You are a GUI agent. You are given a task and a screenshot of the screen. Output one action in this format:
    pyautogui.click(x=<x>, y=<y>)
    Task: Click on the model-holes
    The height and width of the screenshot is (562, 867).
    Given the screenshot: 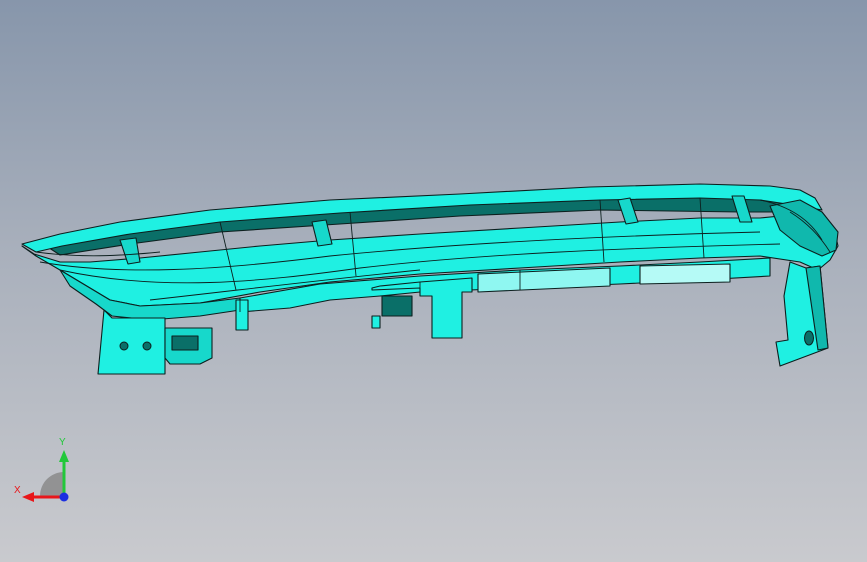 What is the action you would take?
    pyautogui.click(x=466, y=340)
    